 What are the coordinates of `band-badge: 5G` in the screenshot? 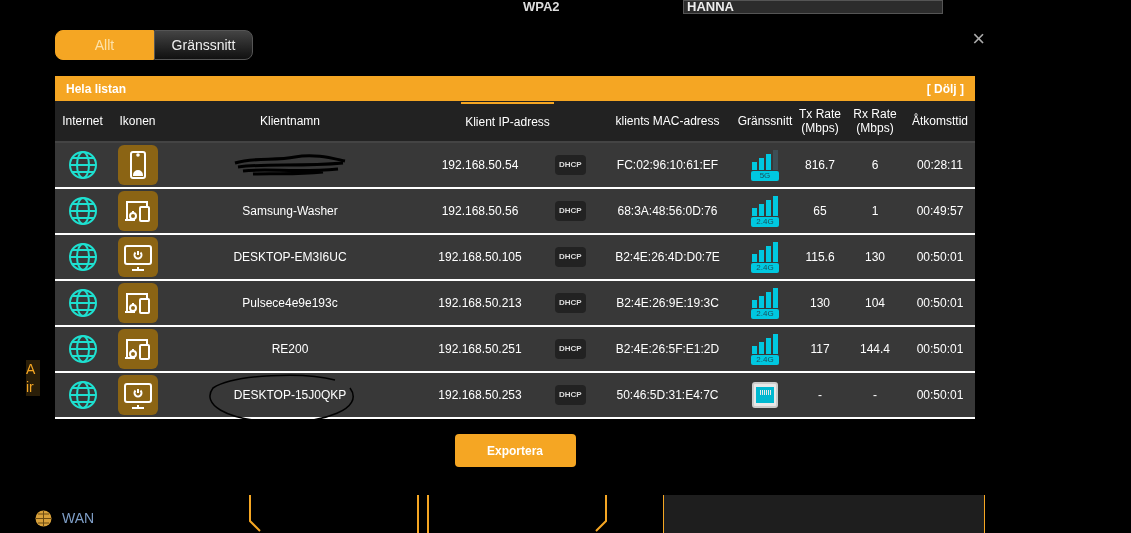 It's located at (765, 175).